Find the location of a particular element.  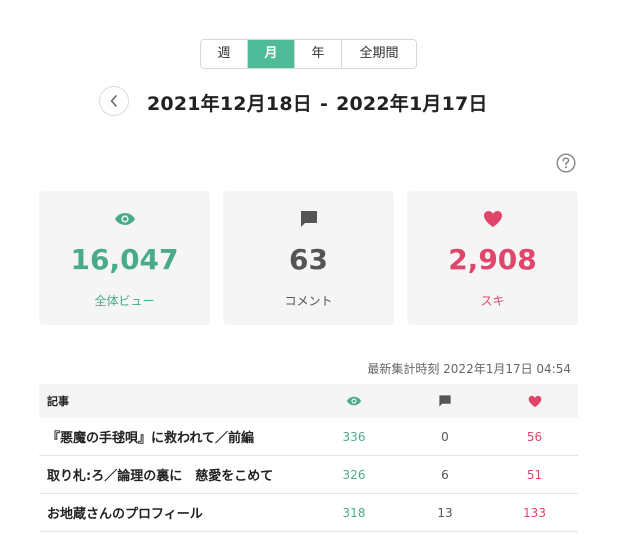

article-likes-count: 133 is located at coordinates (534, 512).